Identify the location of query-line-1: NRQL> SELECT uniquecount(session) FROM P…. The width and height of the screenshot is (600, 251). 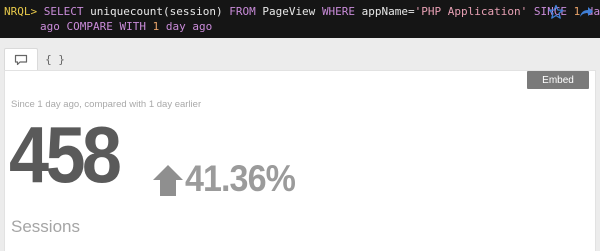
(302, 11).